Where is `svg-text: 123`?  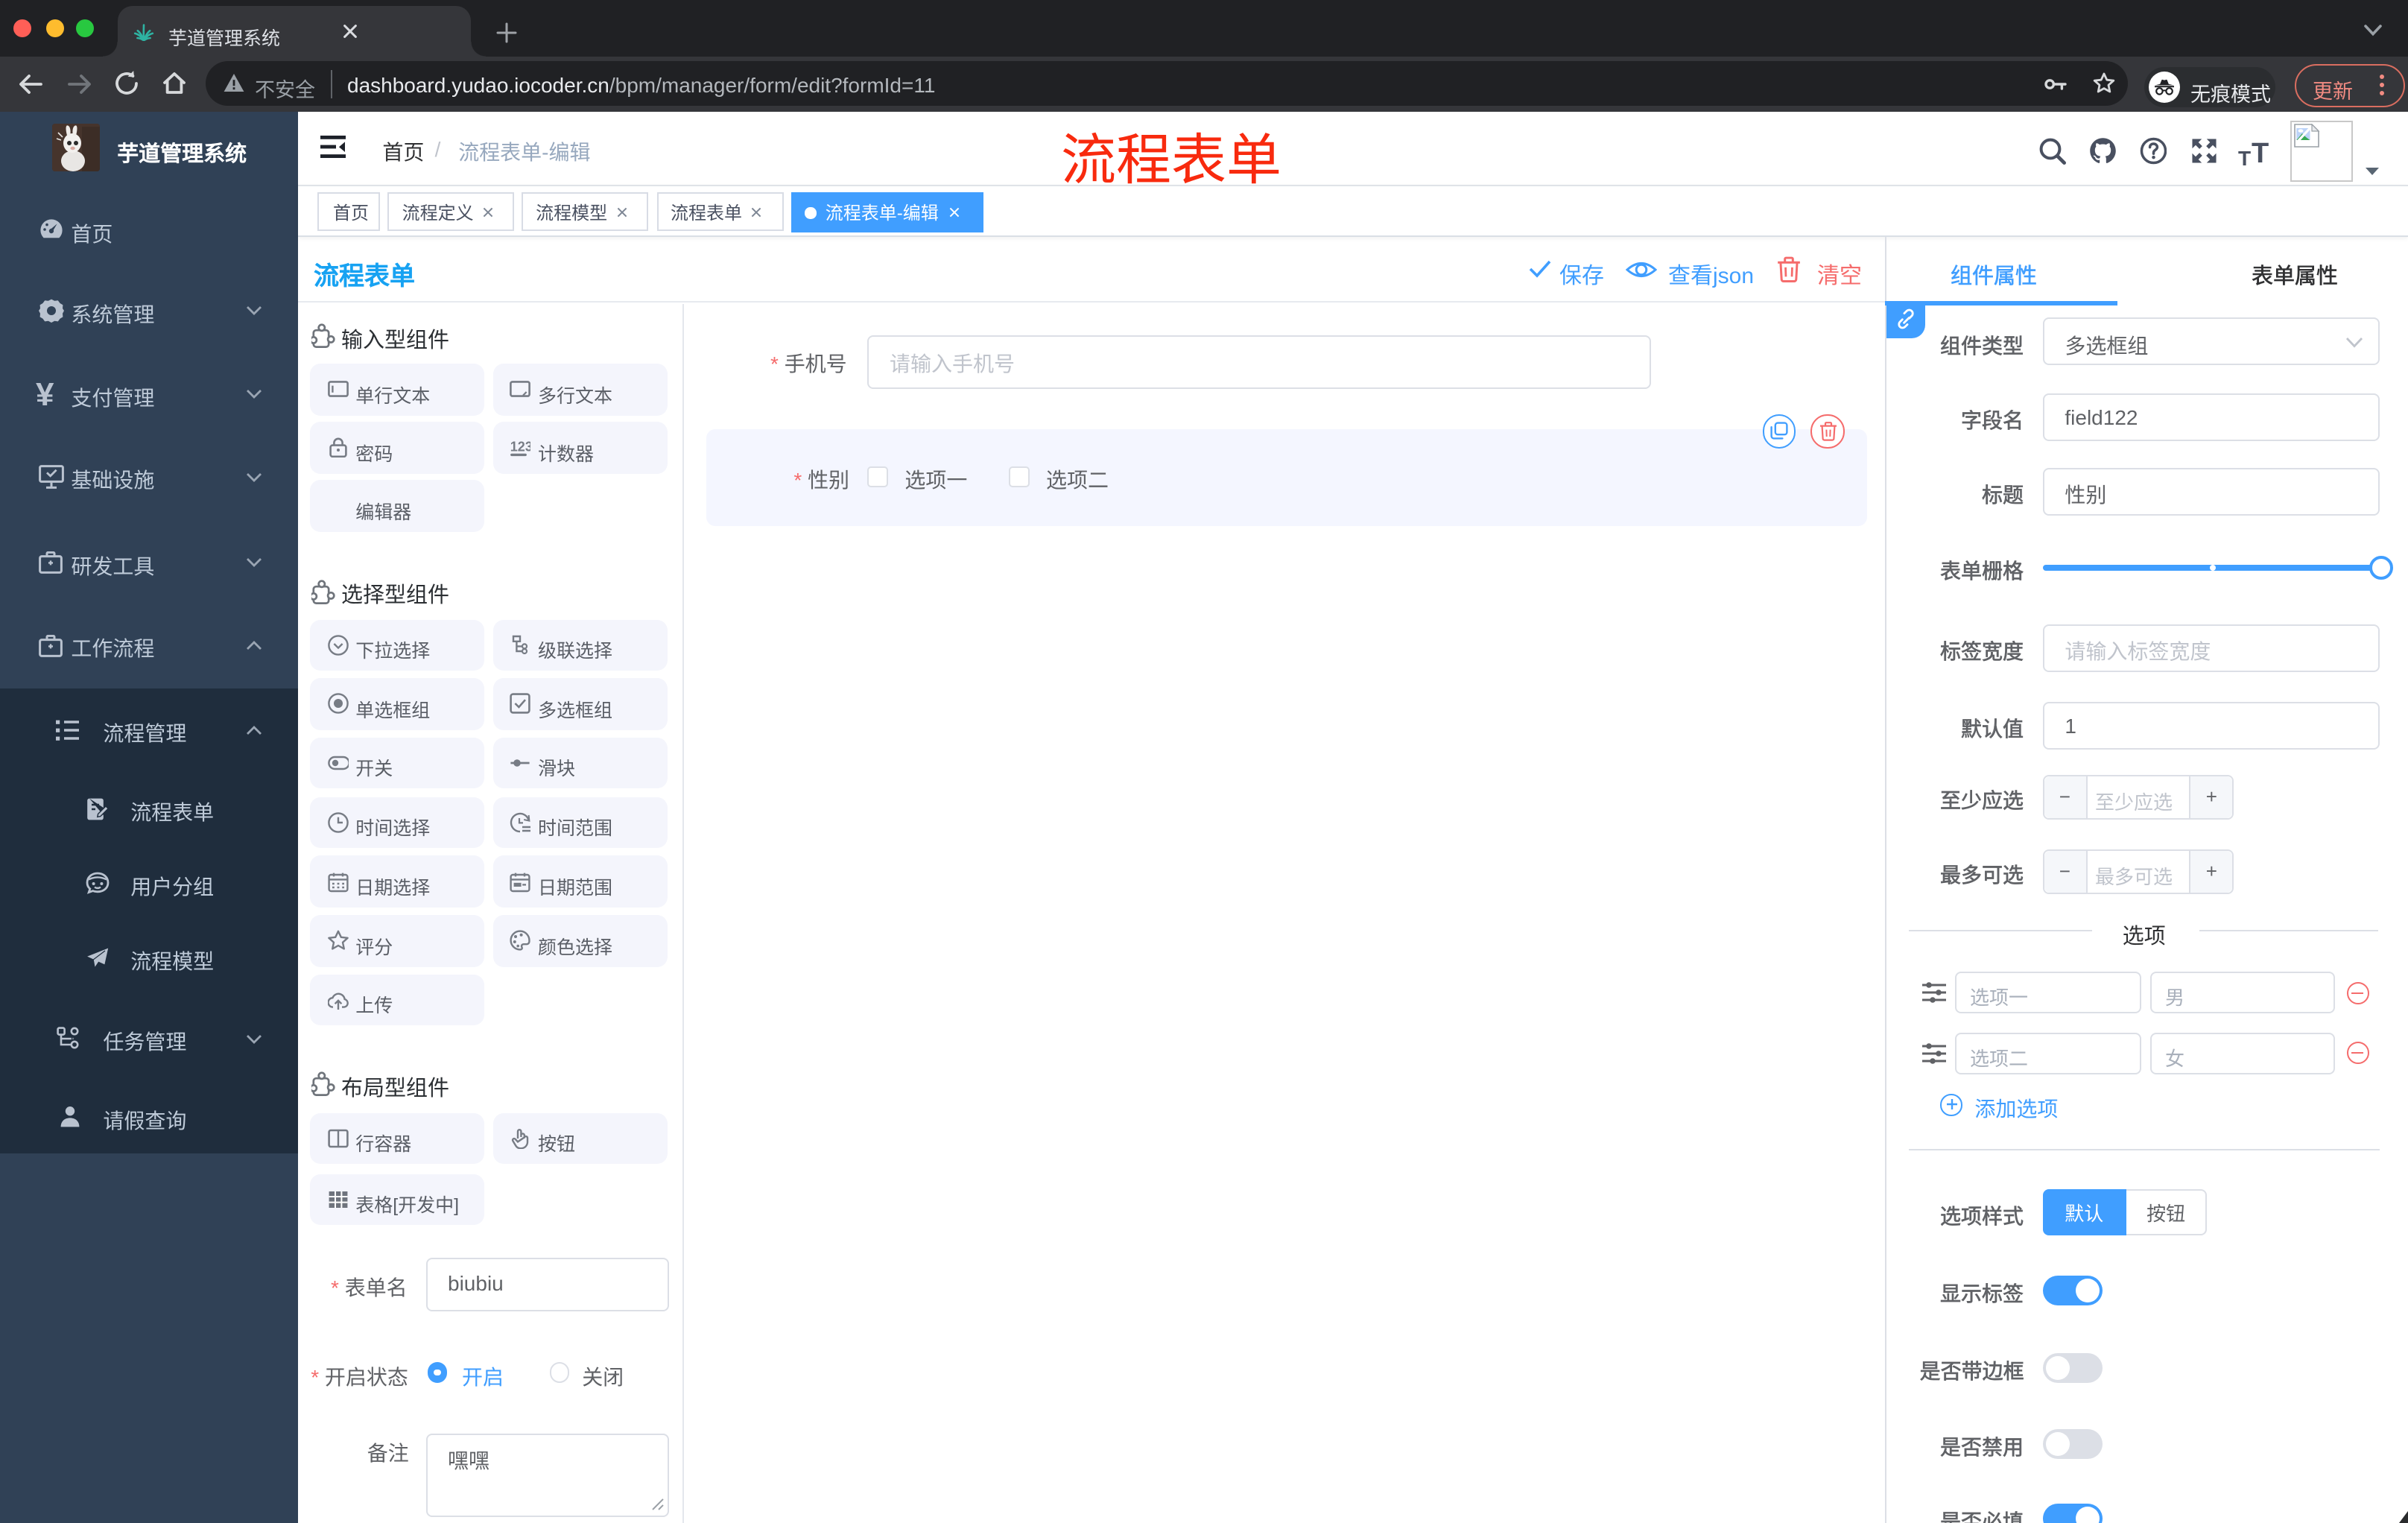
svg-text: 123 is located at coordinates (520, 447).